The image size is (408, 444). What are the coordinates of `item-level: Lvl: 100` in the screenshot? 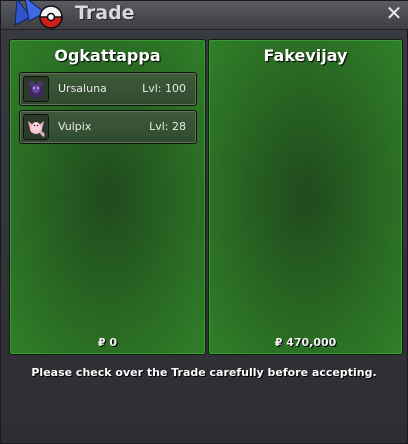 It's located at (164, 88).